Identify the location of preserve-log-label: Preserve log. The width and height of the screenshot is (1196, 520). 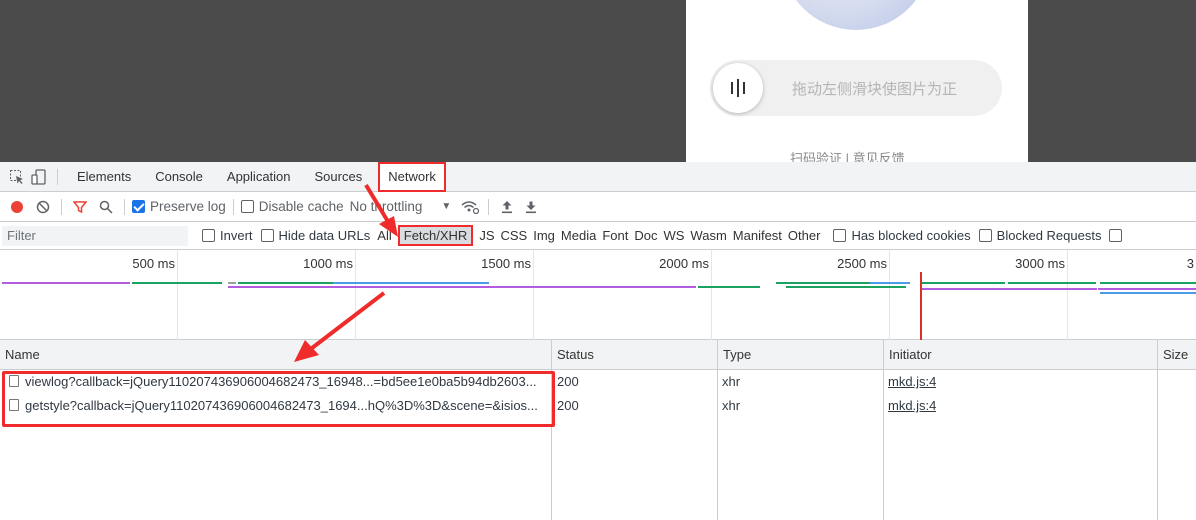
(188, 206).